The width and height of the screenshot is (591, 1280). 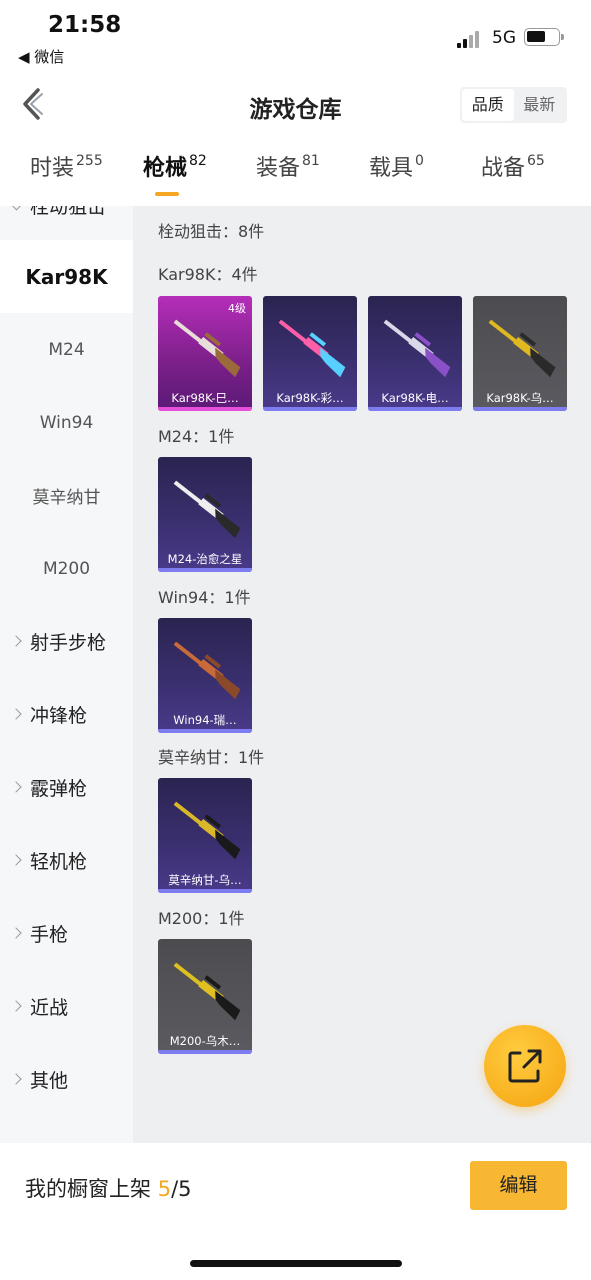 I want to click on tab-fashion: 时装 255, so click(x=66, y=175).